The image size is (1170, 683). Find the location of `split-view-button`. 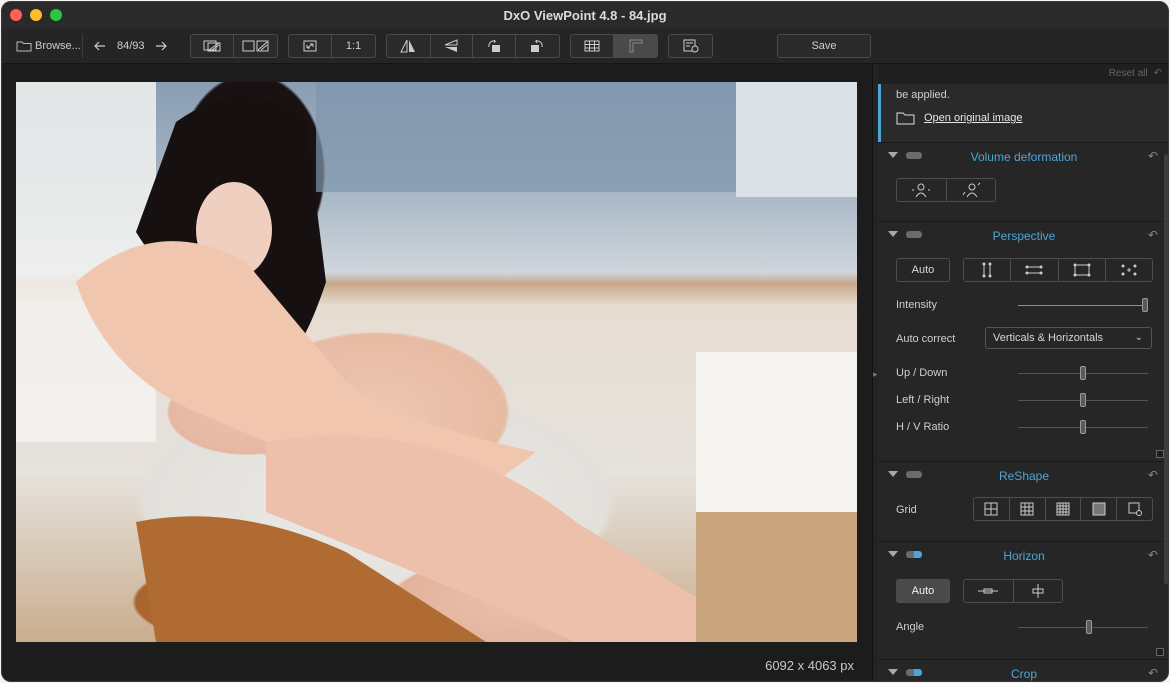

split-view-button is located at coordinates (255, 46).